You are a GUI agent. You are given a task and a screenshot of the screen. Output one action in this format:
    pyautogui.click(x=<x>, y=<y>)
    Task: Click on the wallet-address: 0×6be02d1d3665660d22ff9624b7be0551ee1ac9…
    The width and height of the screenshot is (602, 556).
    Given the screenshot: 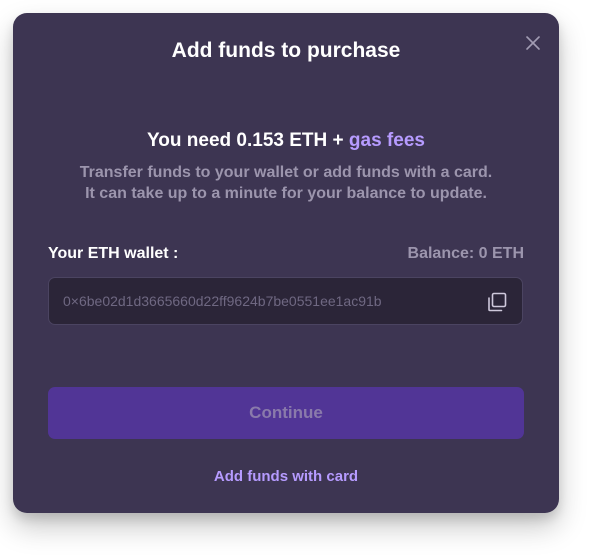 What is the action you would take?
    pyautogui.click(x=222, y=301)
    